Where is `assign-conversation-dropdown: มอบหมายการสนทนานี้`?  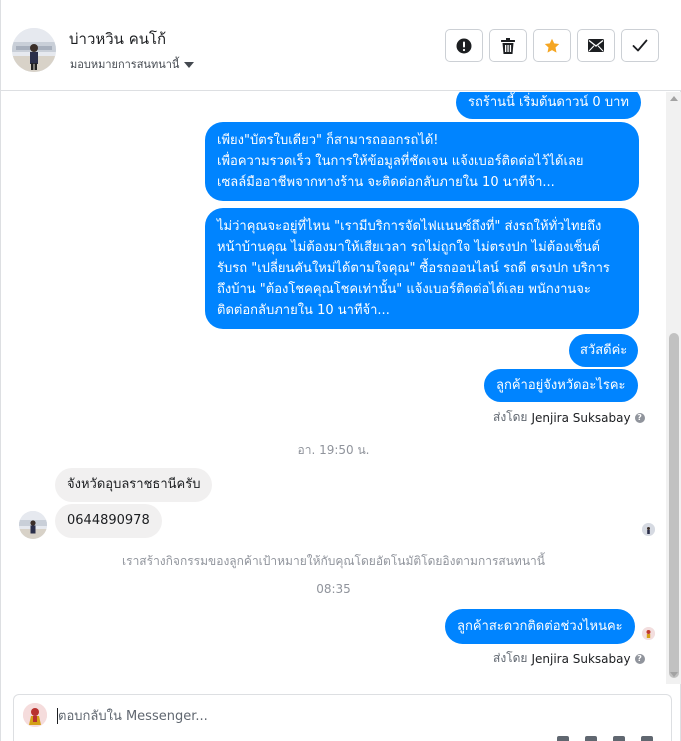
assign-conversation-dropdown: มอบหมายการสนทนานี้ is located at coordinates (132, 64).